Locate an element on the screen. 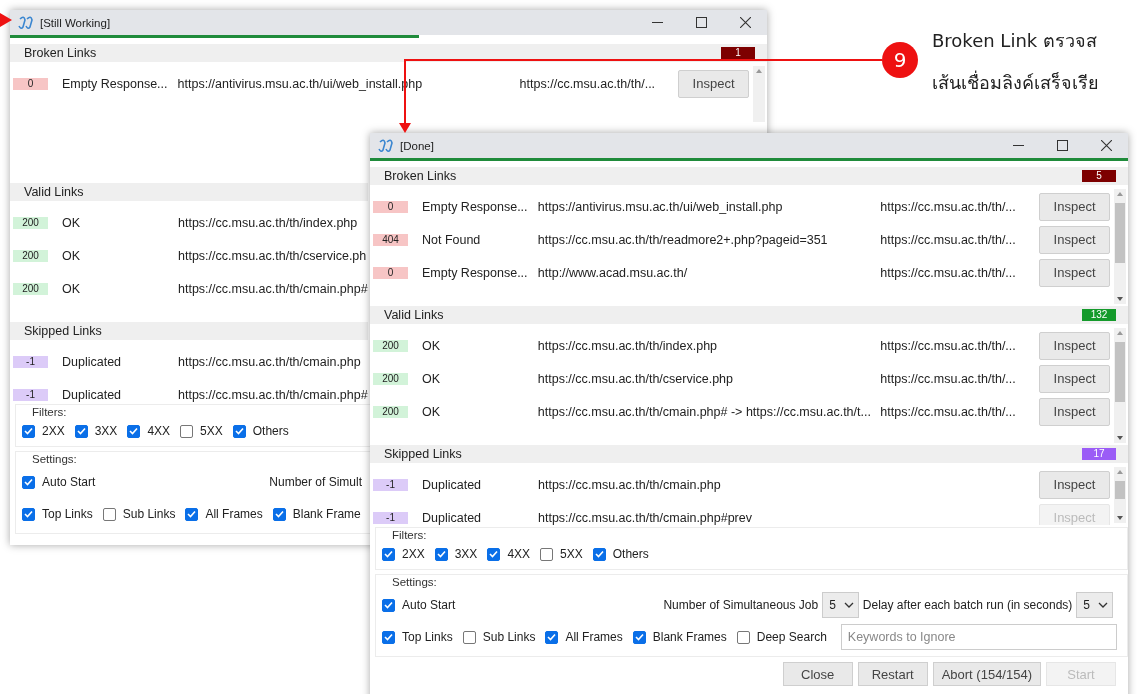  checkbox-label: Sub Links is located at coordinates (509, 637).